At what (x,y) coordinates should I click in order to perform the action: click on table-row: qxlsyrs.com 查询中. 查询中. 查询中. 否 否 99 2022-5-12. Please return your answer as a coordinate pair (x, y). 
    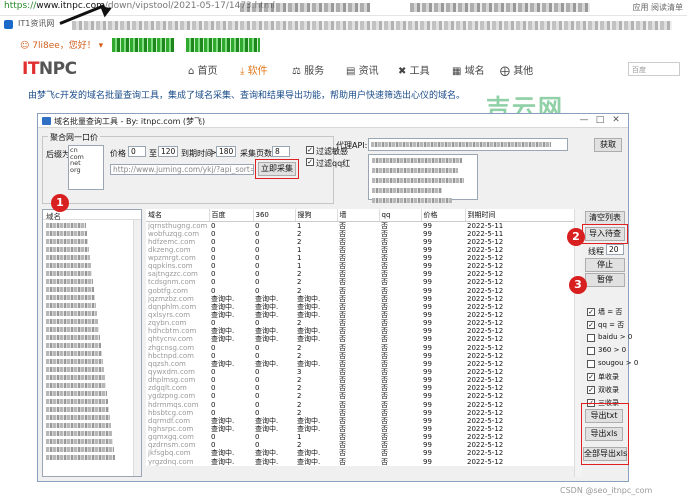
    Looking at the image, I should click on (360, 315).